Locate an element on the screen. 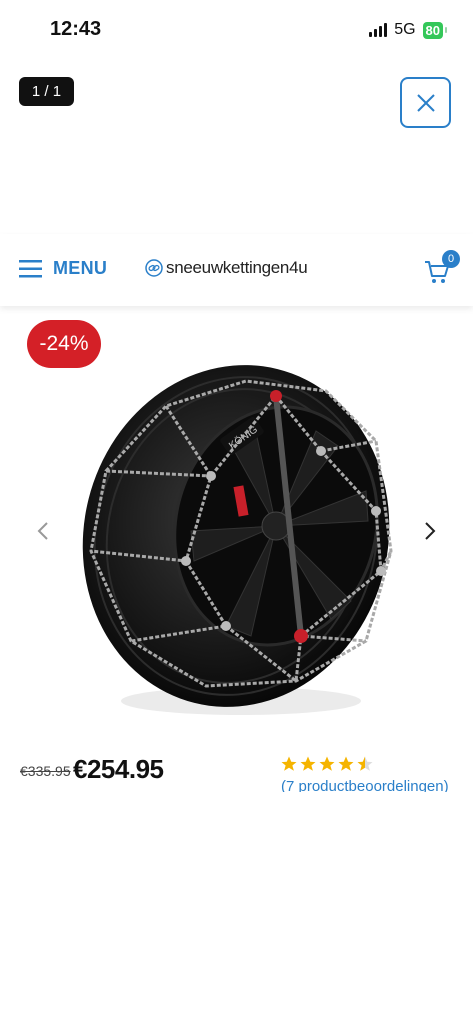  close-icon is located at coordinates (425, 102).